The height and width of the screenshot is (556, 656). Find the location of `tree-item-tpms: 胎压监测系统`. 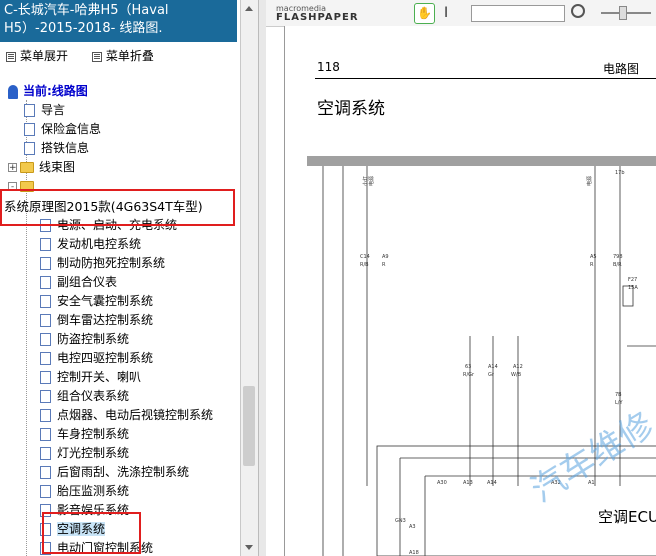

tree-item-tpms: 胎压监测系统 is located at coordinates (84, 491).